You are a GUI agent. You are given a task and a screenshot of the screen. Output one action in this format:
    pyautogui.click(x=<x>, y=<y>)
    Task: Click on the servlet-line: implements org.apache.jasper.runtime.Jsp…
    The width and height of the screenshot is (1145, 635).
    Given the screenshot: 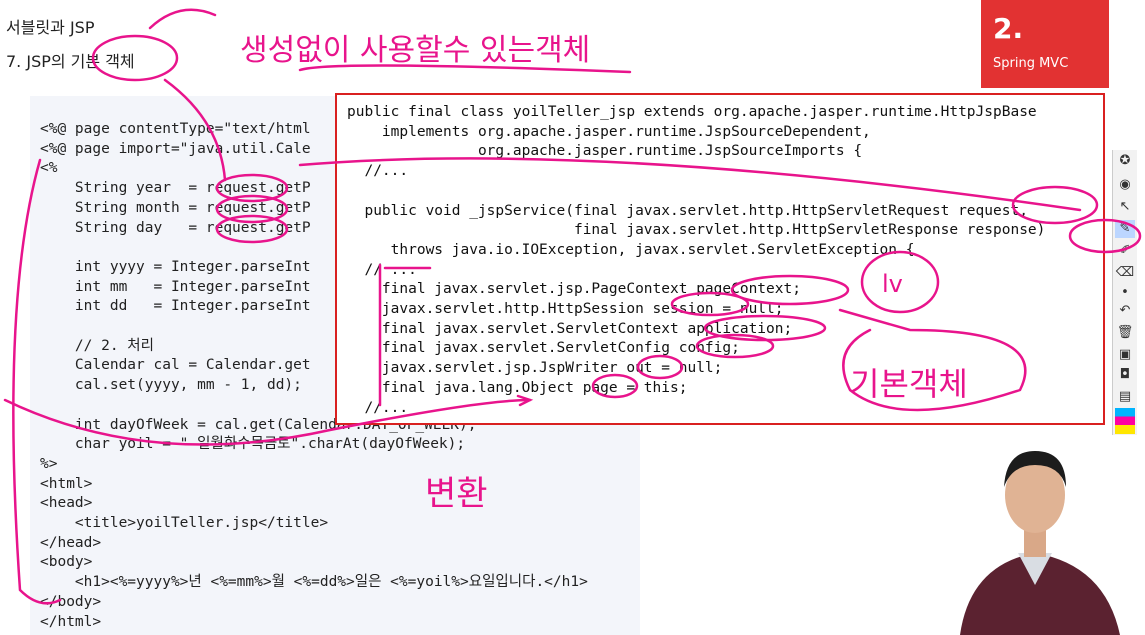 What is the action you would take?
    pyautogui.click(x=609, y=131)
    